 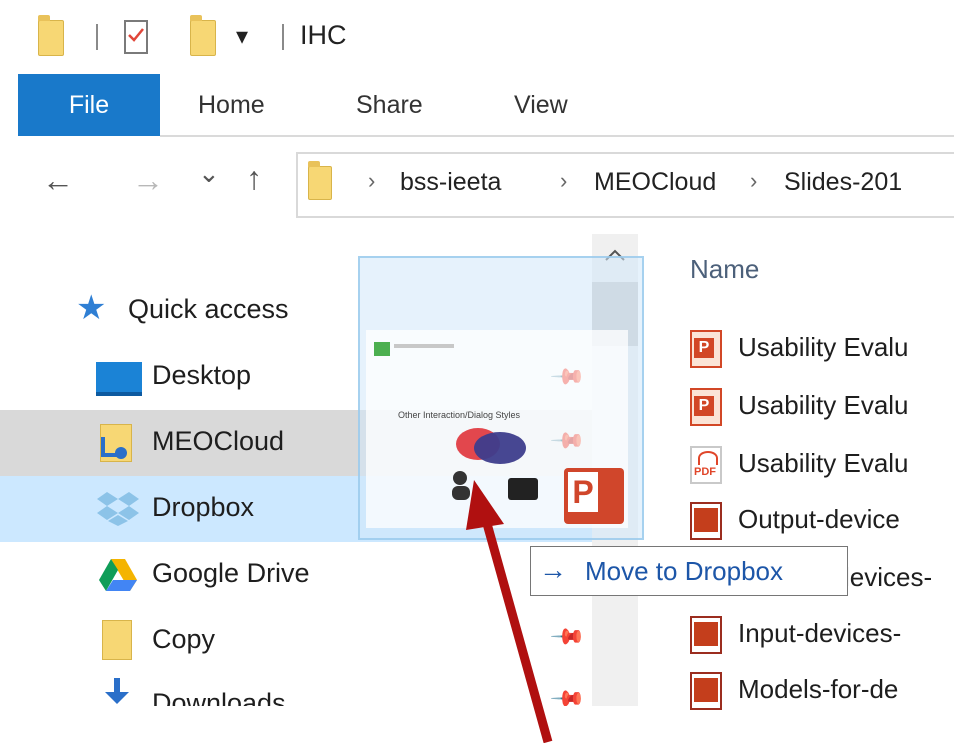 I want to click on sidebar-item-label: Downloads, so click(x=219, y=697).